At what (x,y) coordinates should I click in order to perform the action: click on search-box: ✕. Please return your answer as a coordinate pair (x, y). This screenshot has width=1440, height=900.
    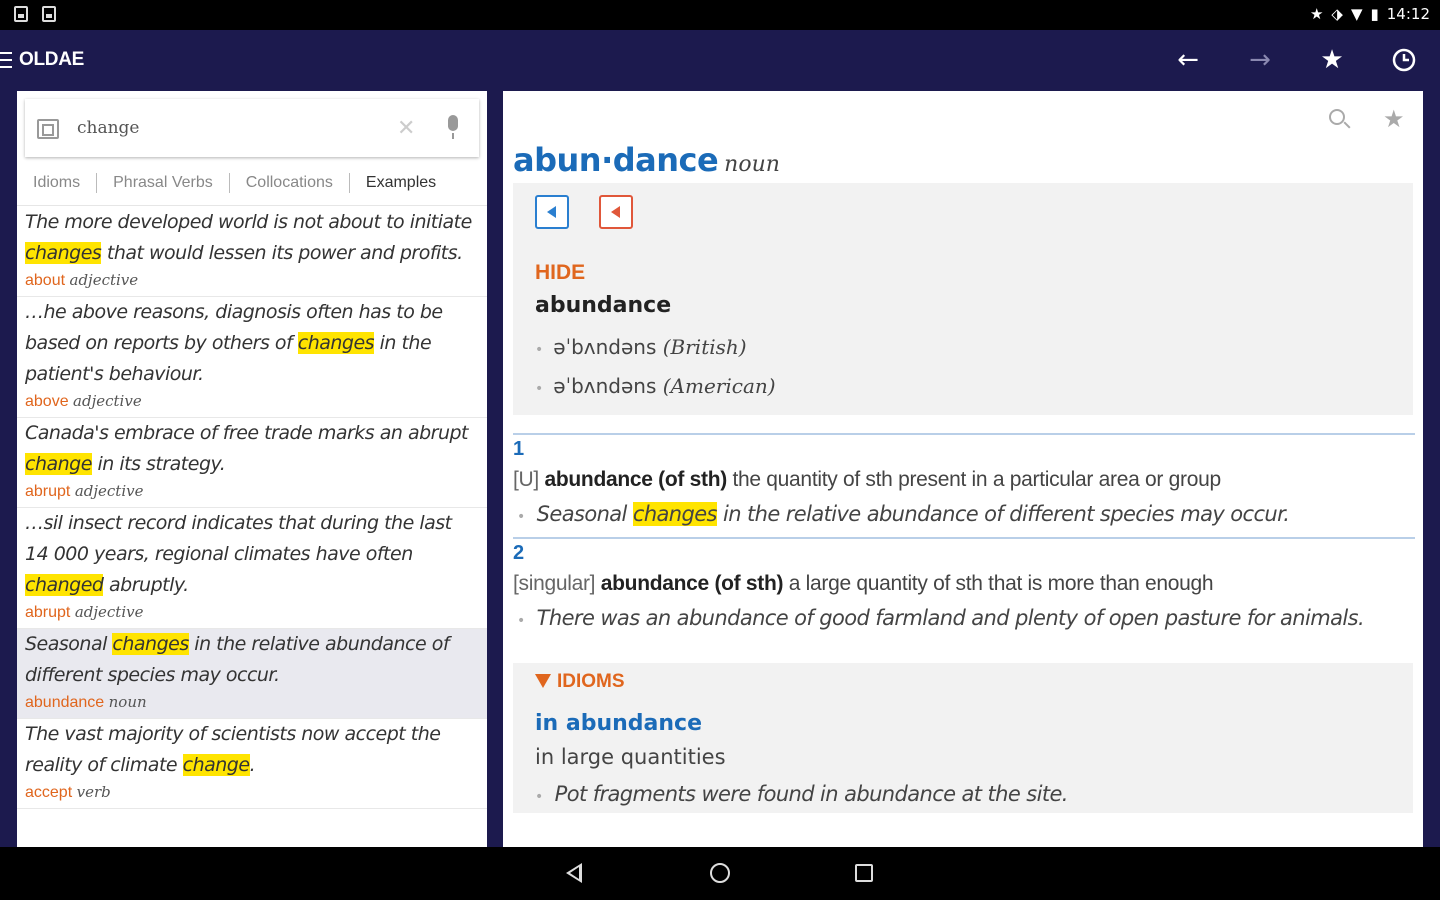
    Looking at the image, I should click on (252, 128).